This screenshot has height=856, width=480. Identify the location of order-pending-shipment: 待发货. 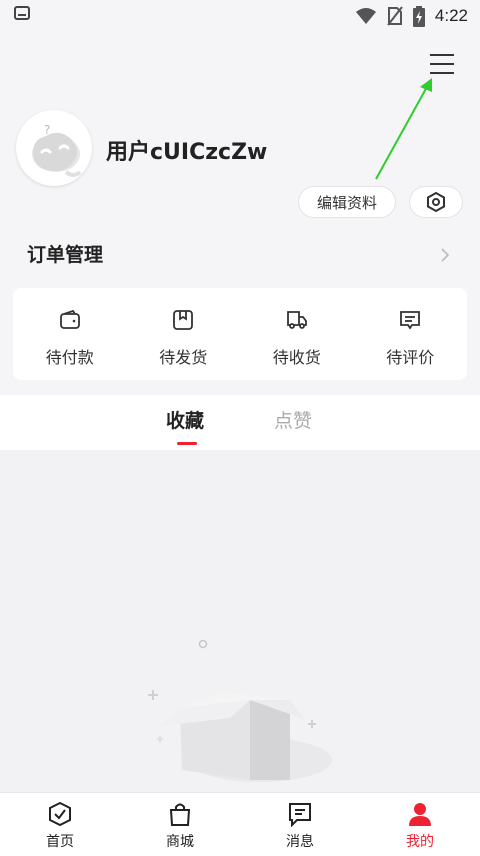
(184, 334).